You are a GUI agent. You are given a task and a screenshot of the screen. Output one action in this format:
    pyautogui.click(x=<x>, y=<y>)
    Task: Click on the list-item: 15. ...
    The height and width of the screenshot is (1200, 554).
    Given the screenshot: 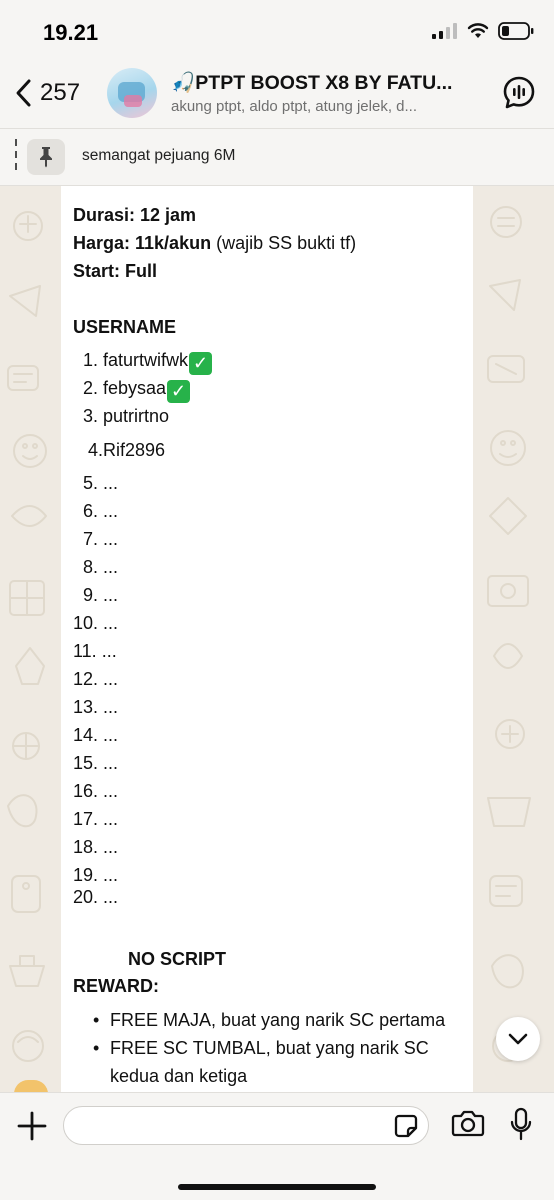 What is the action you would take?
    pyautogui.click(x=96, y=763)
    